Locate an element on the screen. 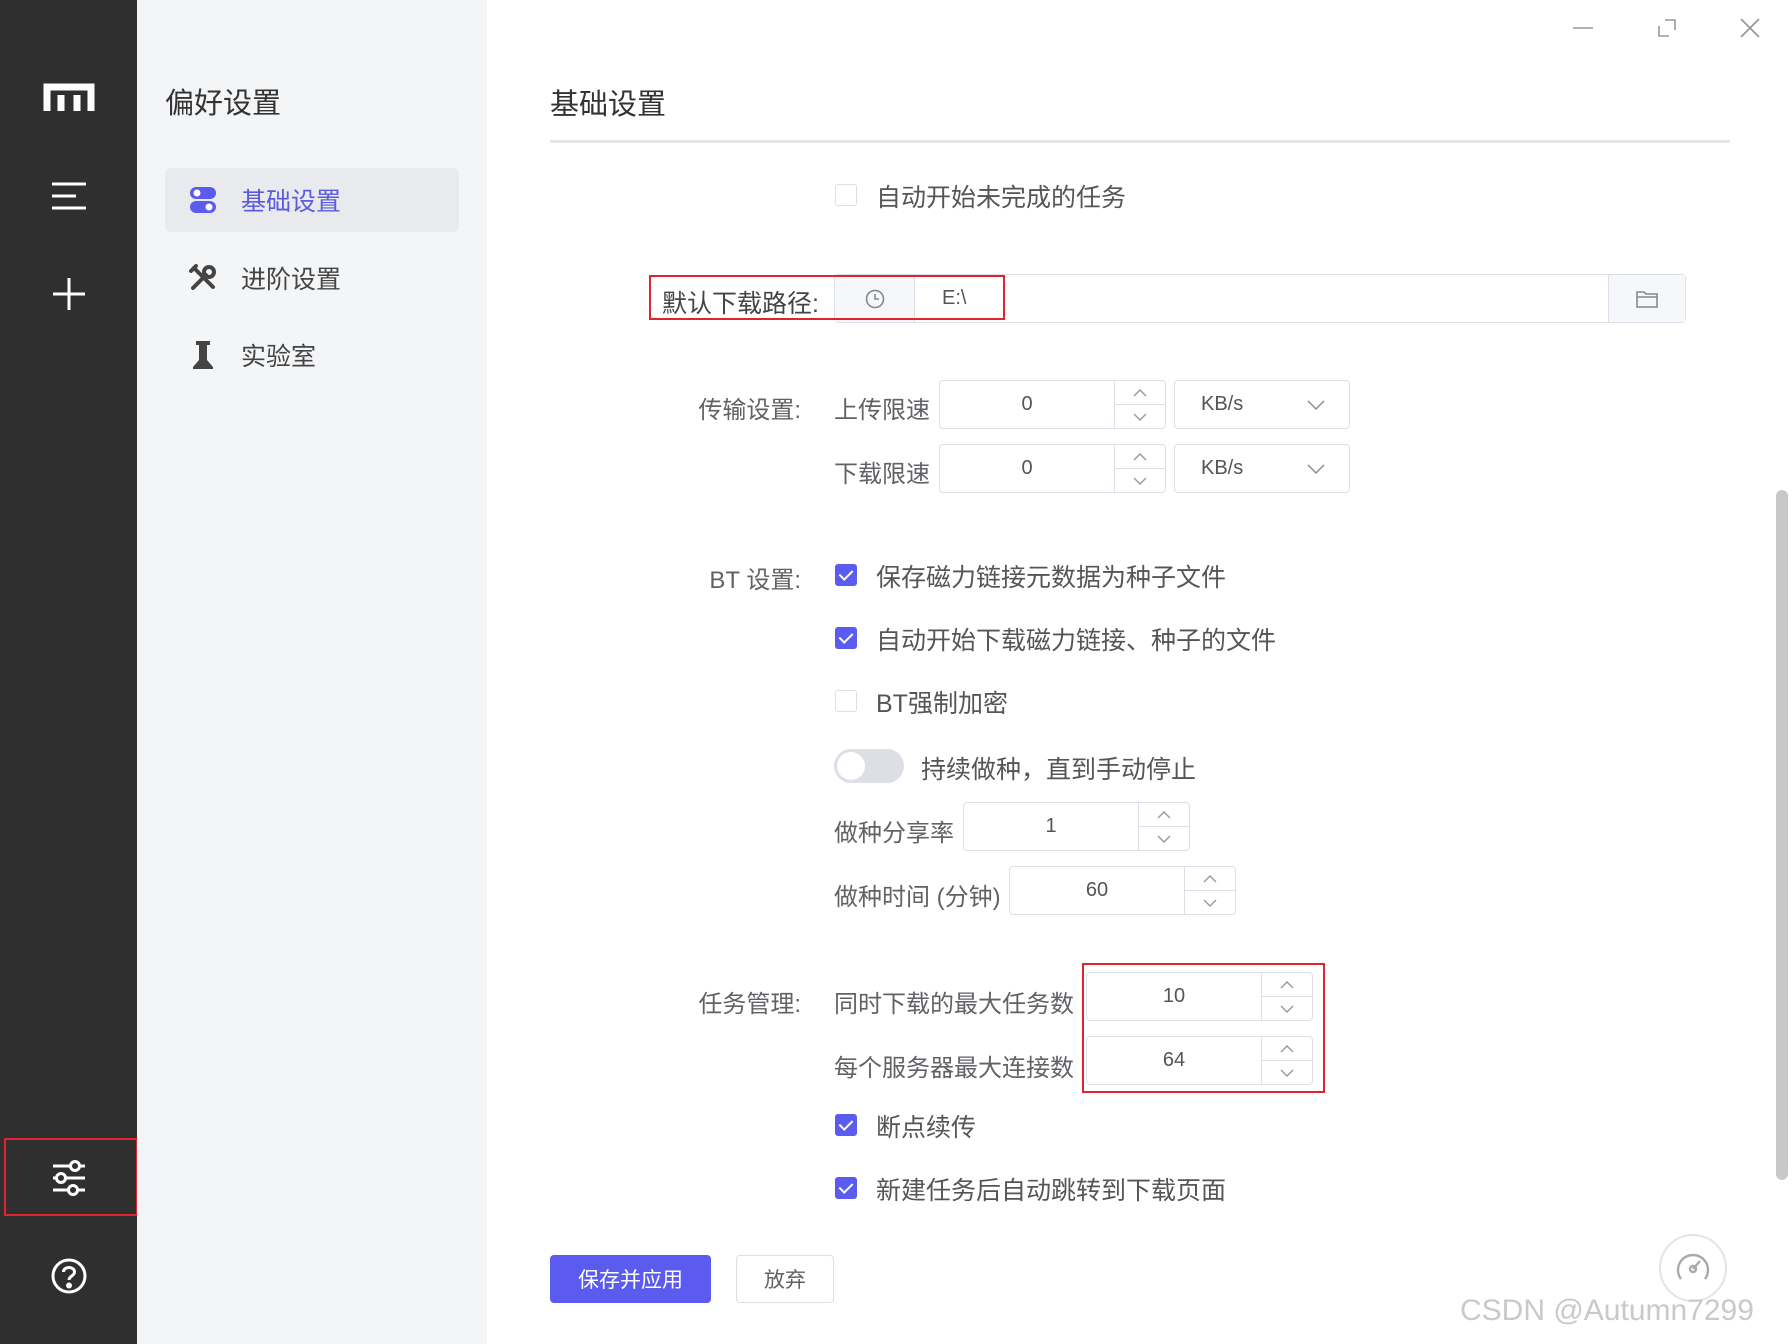  upload-limit-value: 0 is located at coordinates (1027, 404).